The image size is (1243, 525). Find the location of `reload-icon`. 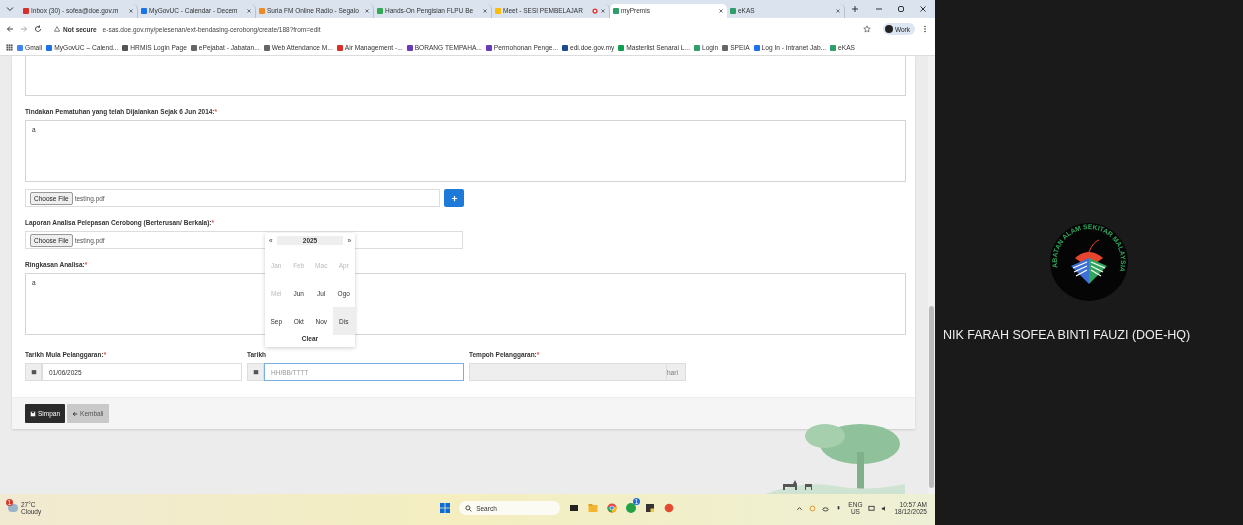

reload-icon is located at coordinates (38, 29).